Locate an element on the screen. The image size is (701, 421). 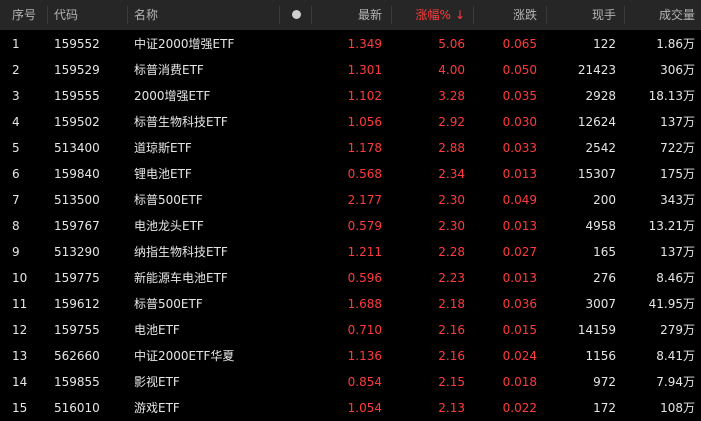
table-header: 序号 代码 名称 最新 涨幅% ↓ 涨跌 现手 成交量 is located at coordinates (350, 15).